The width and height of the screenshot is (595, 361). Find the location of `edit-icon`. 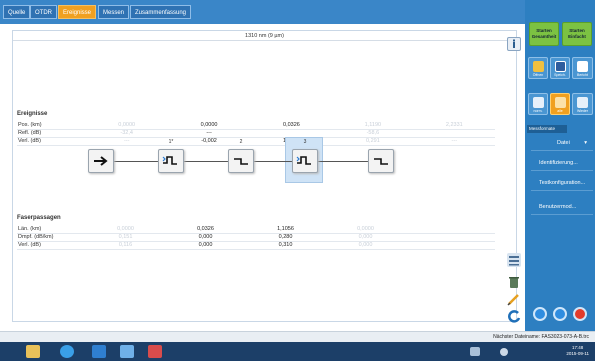

edit-icon is located at coordinates (514, 299).